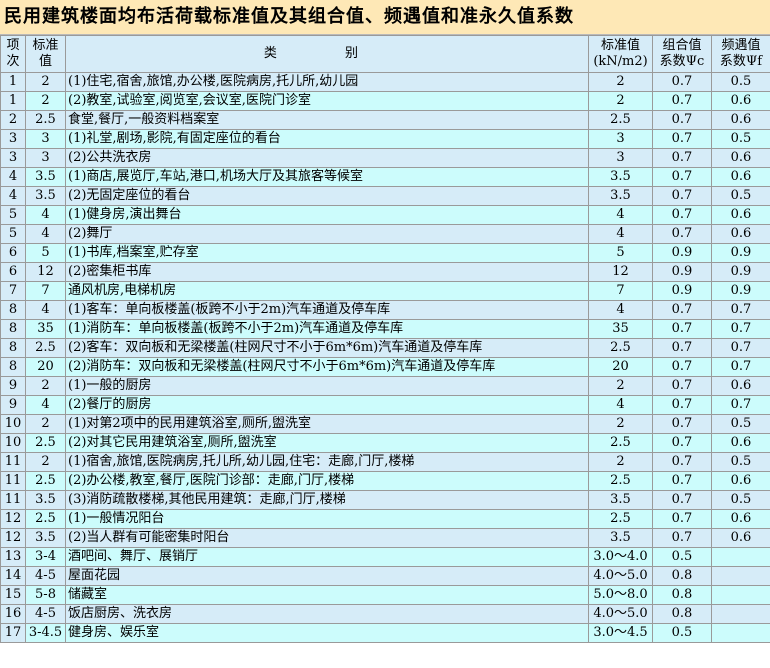 This screenshot has height=668, width=770. What do you see at coordinates (13, 367) in the screenshot?
I see `item-no-cell: 8` at bounding box center [13, 367].